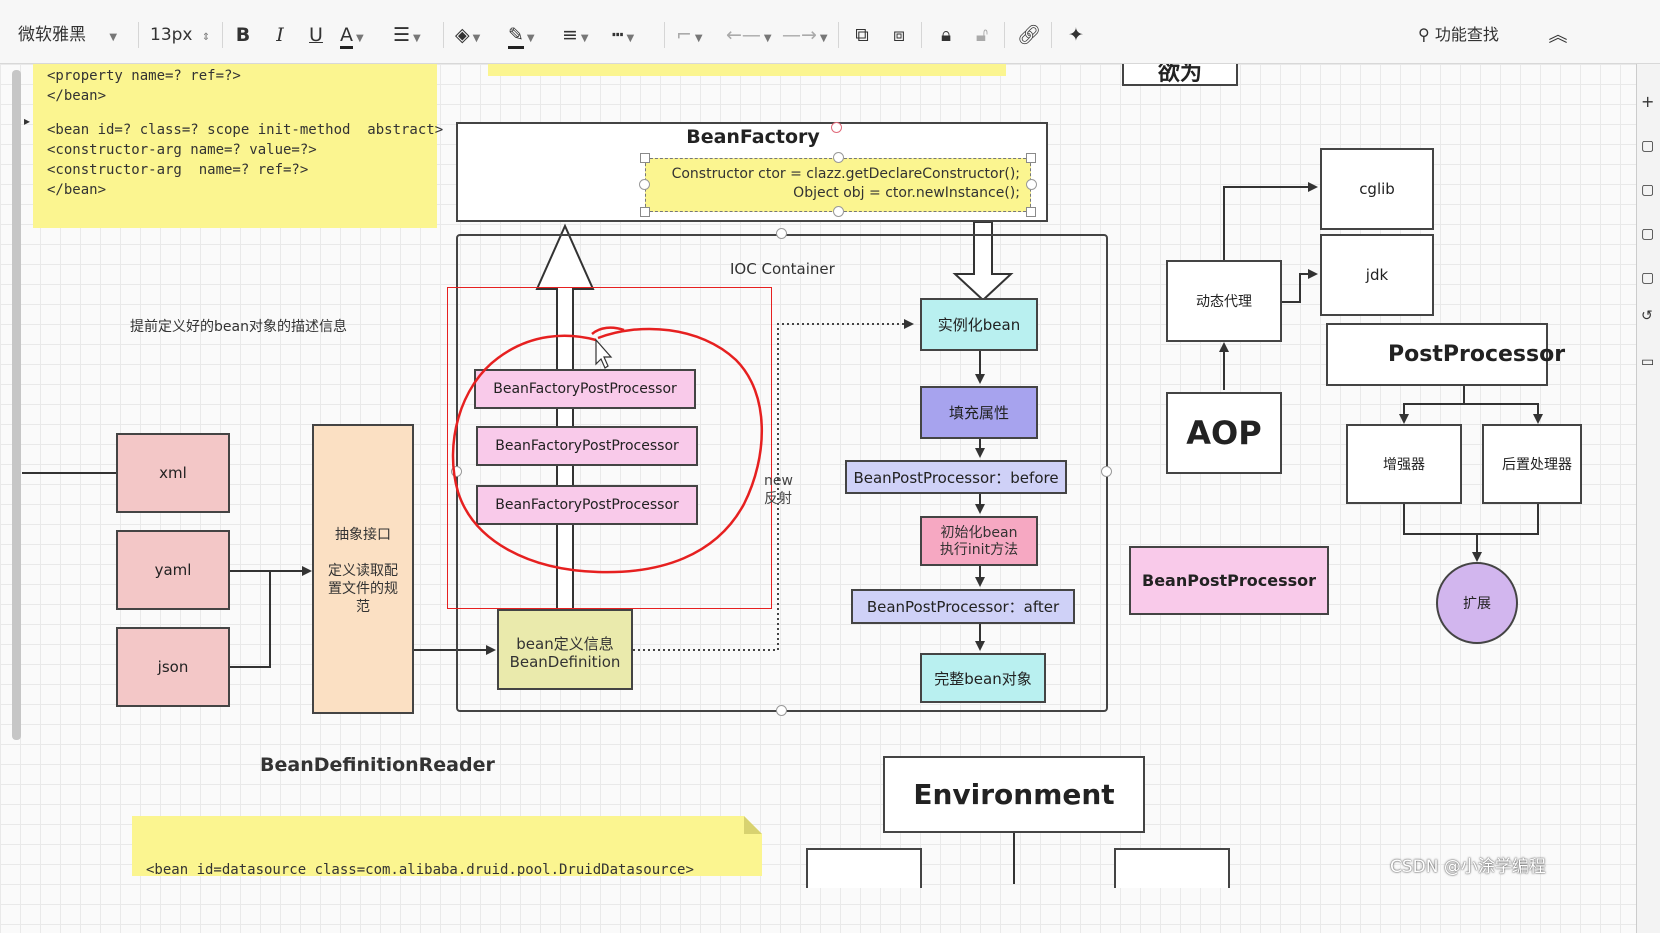 The width and height of the screenshot is (1660, 933). I want to click on line-width-button: ≡ ▼, so click(584, 35).